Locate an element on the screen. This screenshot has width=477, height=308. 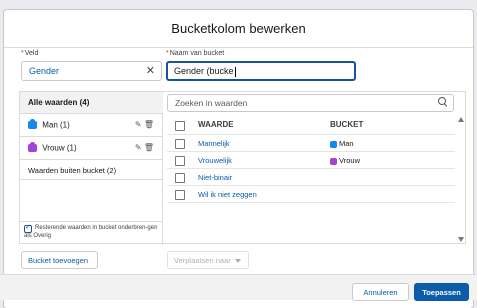
chevron-down-icon is located at coordinates (237, 261).